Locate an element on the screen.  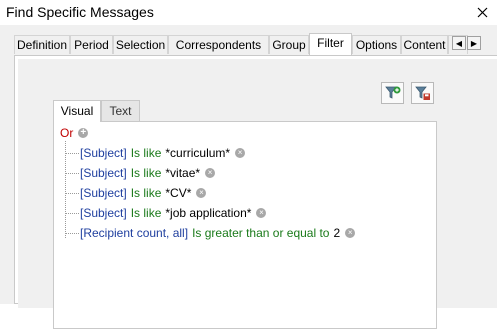
tab-scroll-right-button: ▶ is located at coordinates (474, 43).